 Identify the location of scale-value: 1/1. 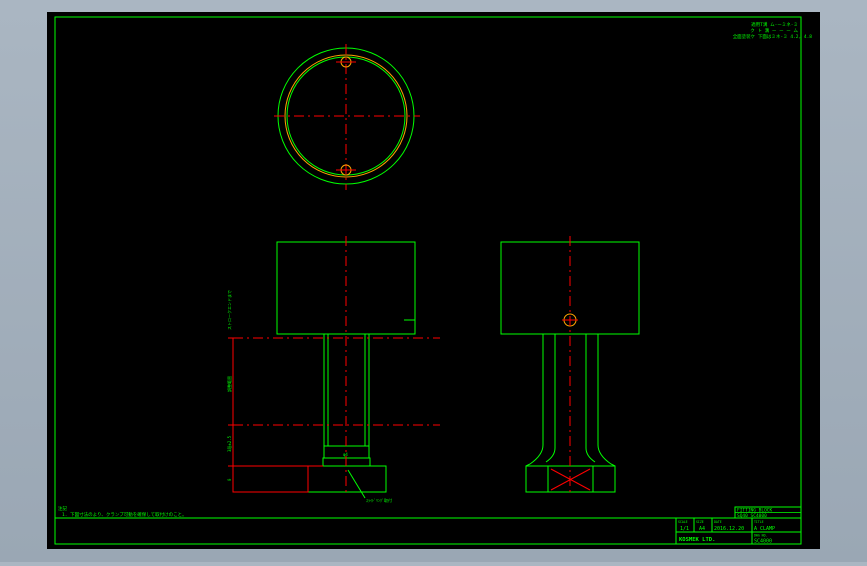
(684, 529).